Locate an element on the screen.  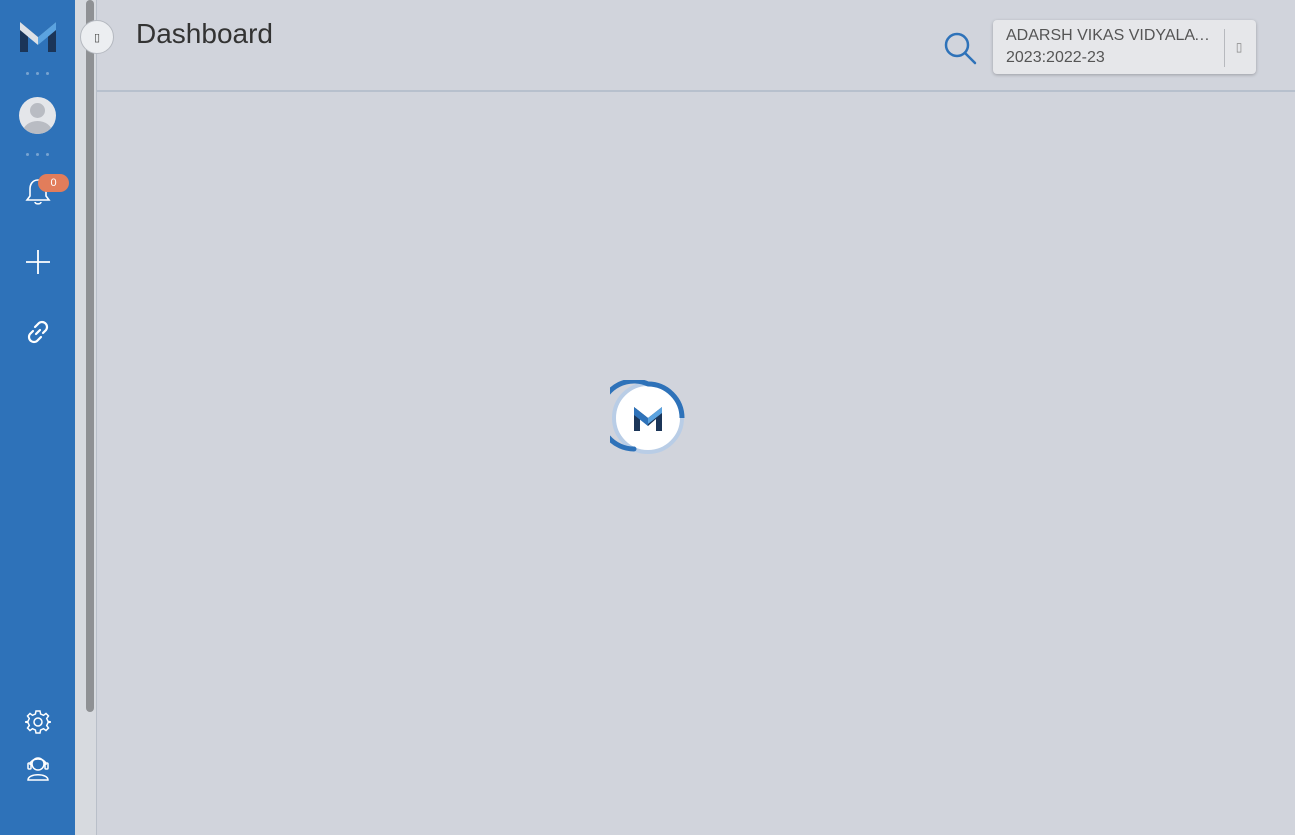
notification-badge: 0 is located at coordinates (53, 183).